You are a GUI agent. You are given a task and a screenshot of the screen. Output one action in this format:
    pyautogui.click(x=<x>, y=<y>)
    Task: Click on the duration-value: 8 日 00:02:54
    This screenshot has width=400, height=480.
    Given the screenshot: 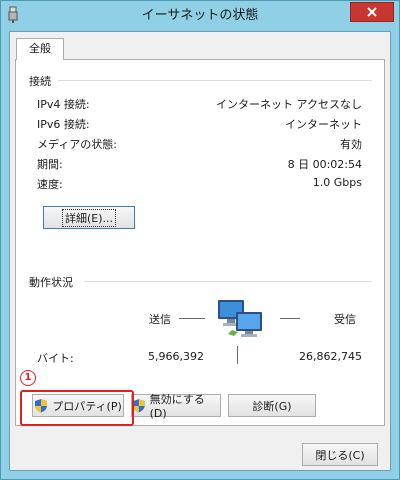 What is the action you would take?
    pyautogui.click(x=324, y=164)
    